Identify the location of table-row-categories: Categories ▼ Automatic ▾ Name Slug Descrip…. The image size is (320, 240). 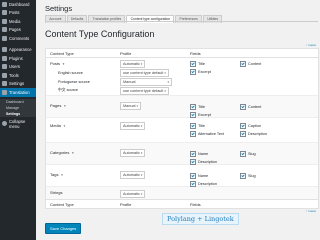
(182, 154).